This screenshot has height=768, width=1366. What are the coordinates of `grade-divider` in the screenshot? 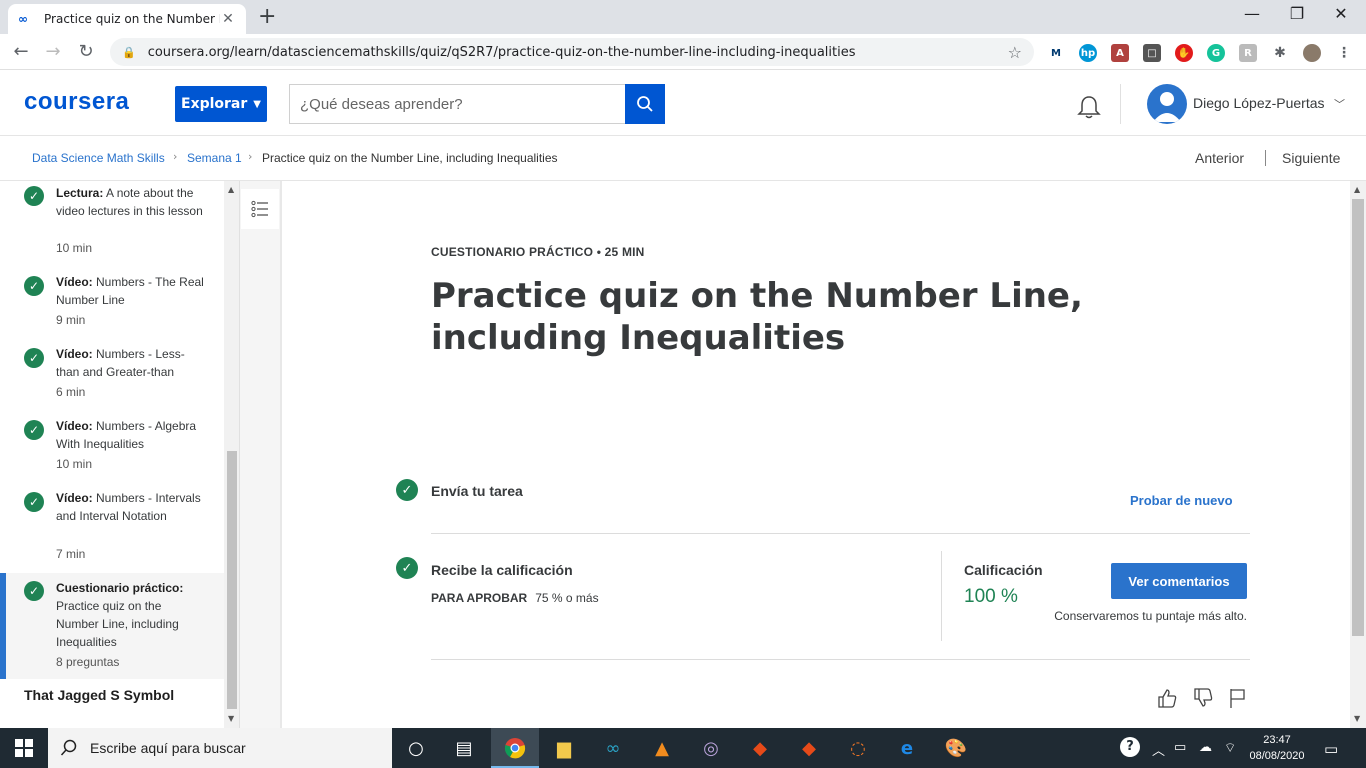 It's located at (941, 596).